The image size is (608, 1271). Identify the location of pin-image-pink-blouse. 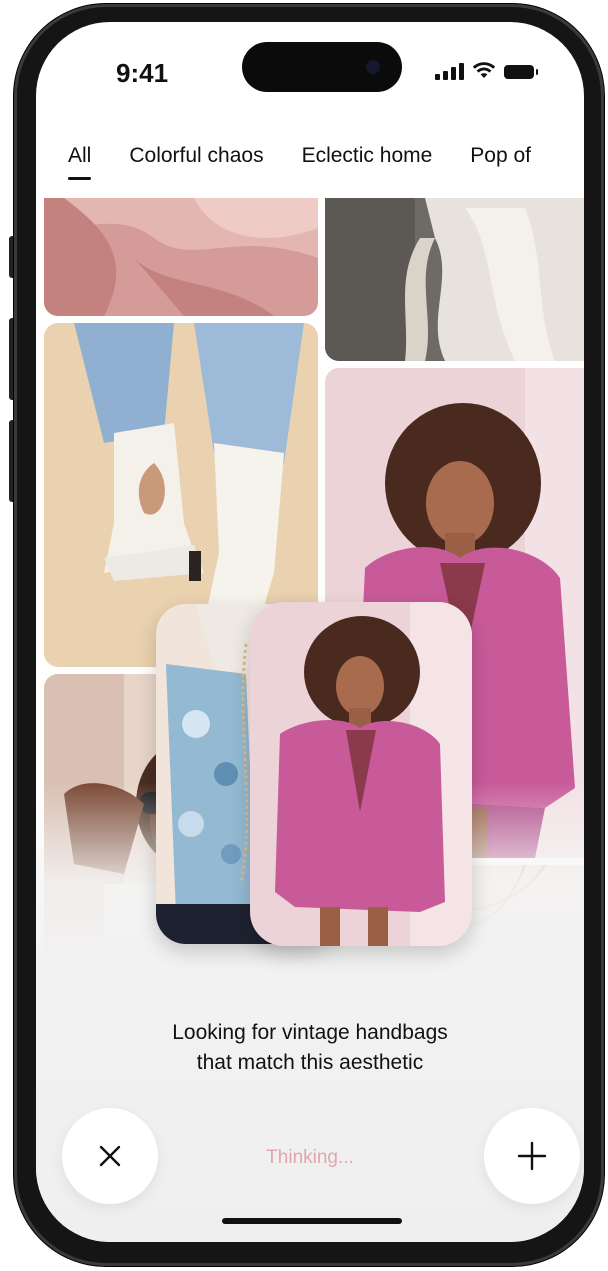
(181, 257).